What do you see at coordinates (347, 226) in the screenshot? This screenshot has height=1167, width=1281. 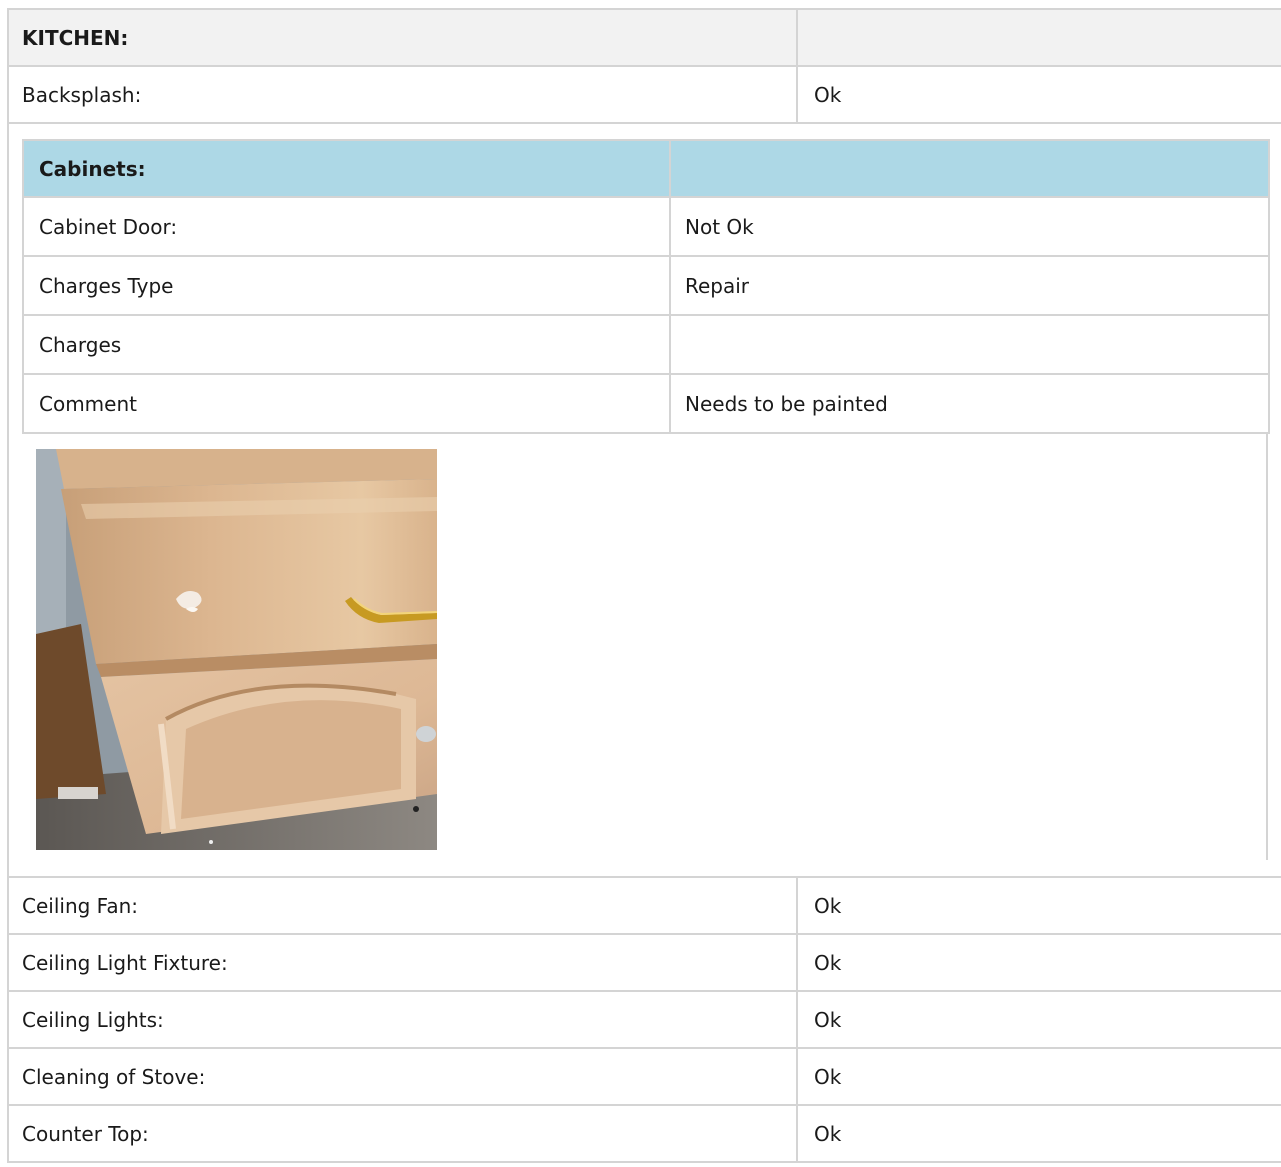 I see `item-label: Cabinet Door:` at bounding box center [347, 226].